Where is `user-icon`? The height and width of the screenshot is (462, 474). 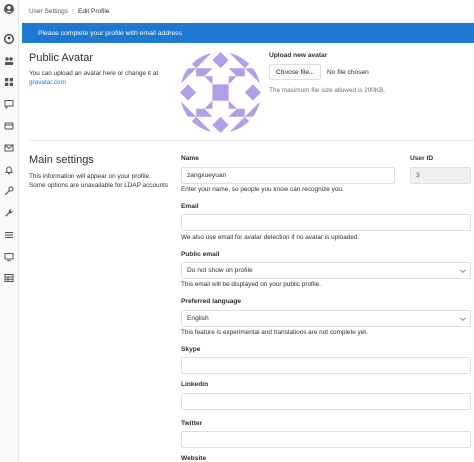 user-icon is located at coordinates (9, 9).